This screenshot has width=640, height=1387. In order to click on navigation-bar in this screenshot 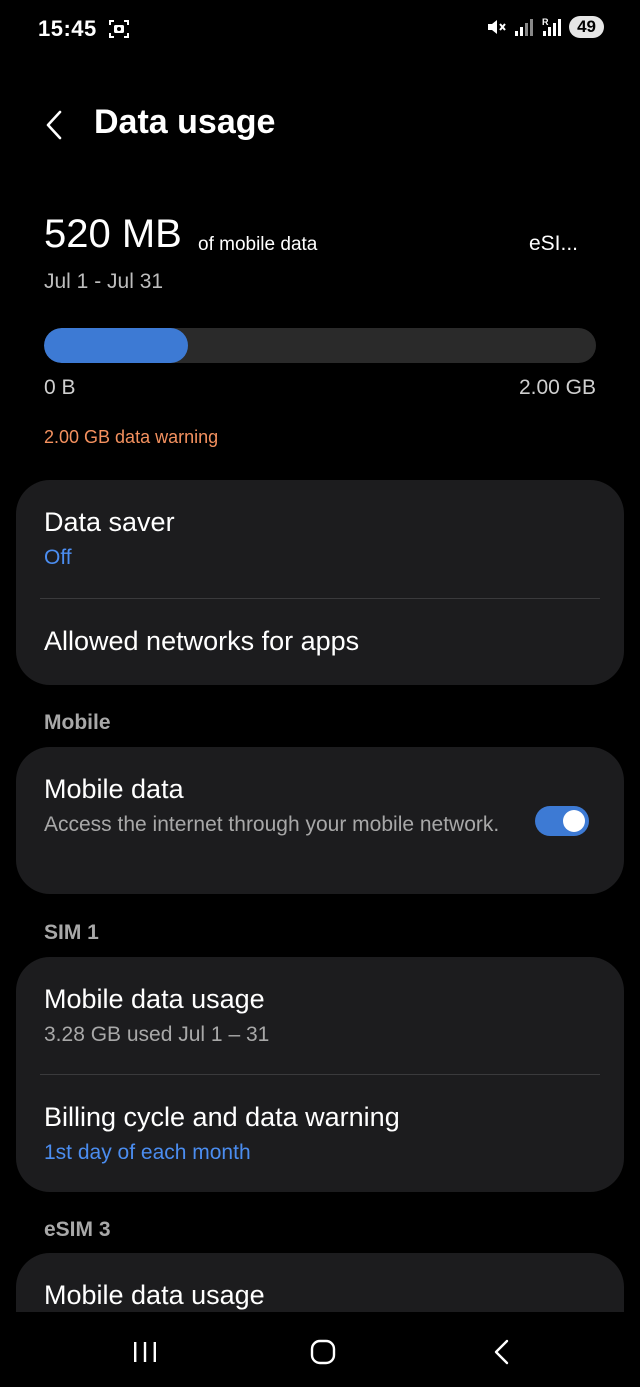, I will do `click(320, 1349)`.